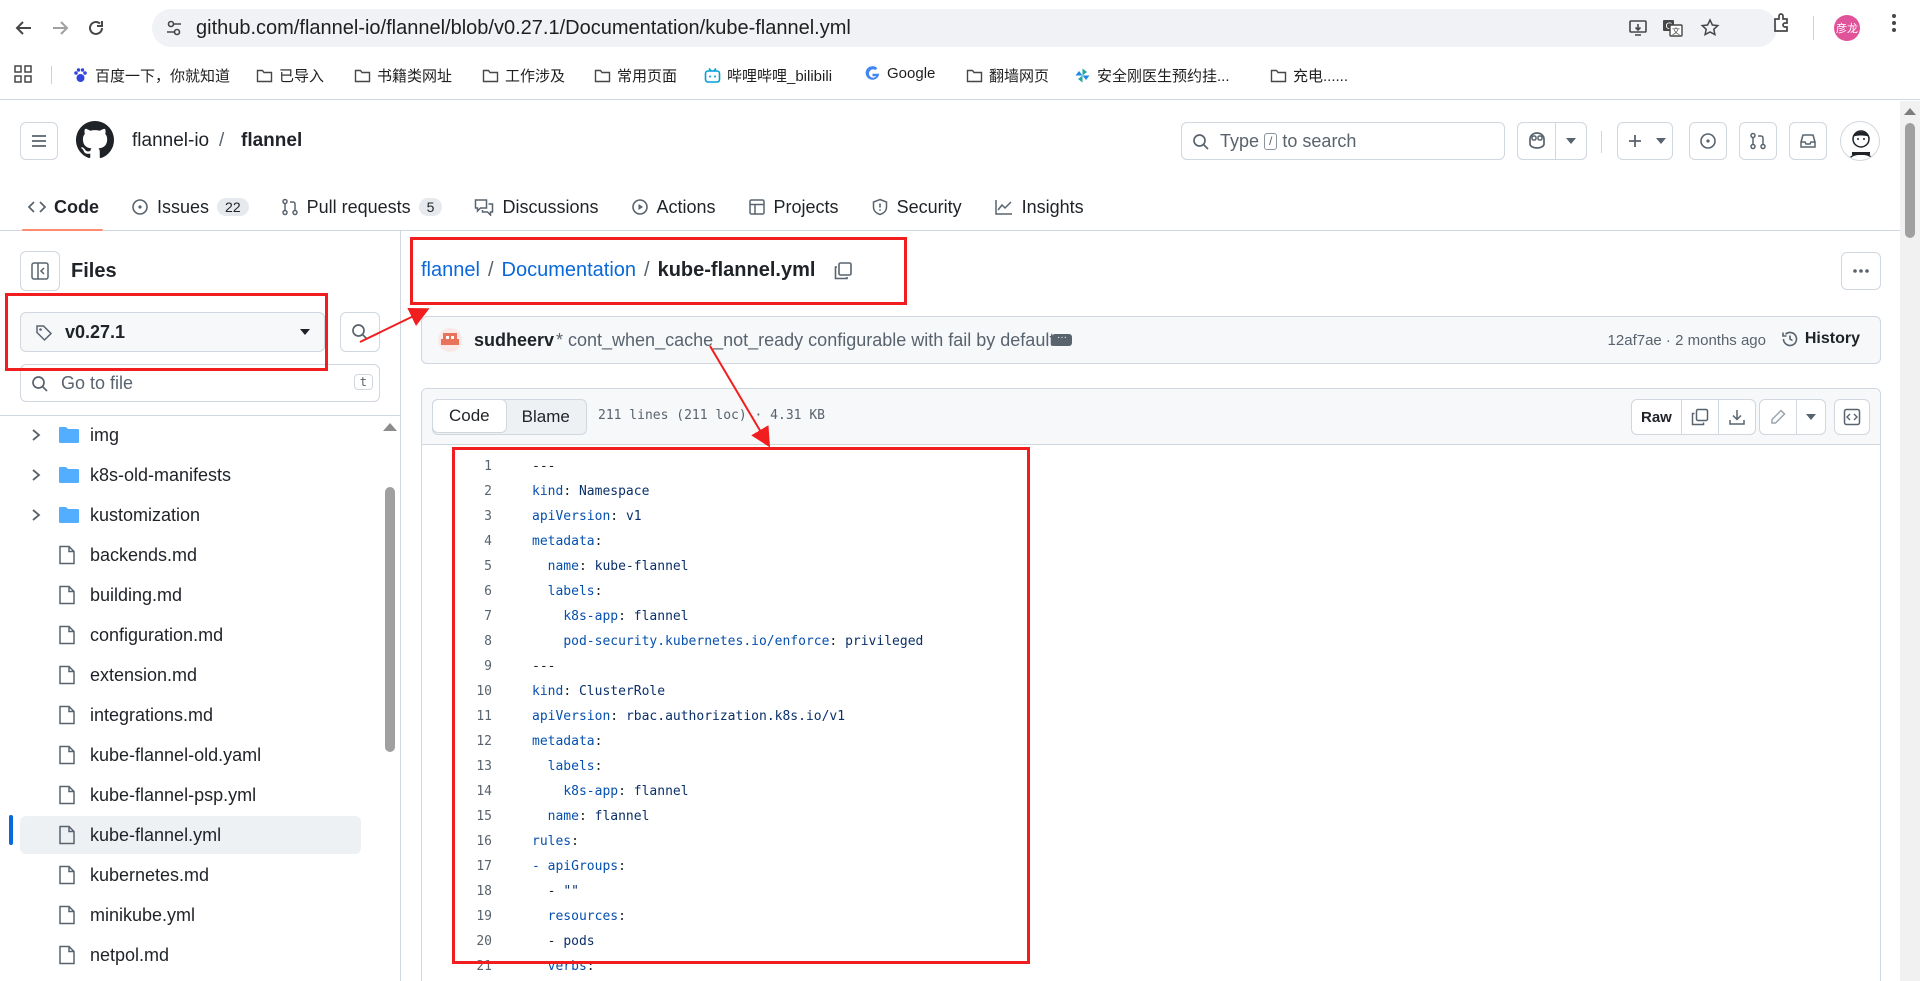  I want to click on create-new-button, so click(1645, 141).